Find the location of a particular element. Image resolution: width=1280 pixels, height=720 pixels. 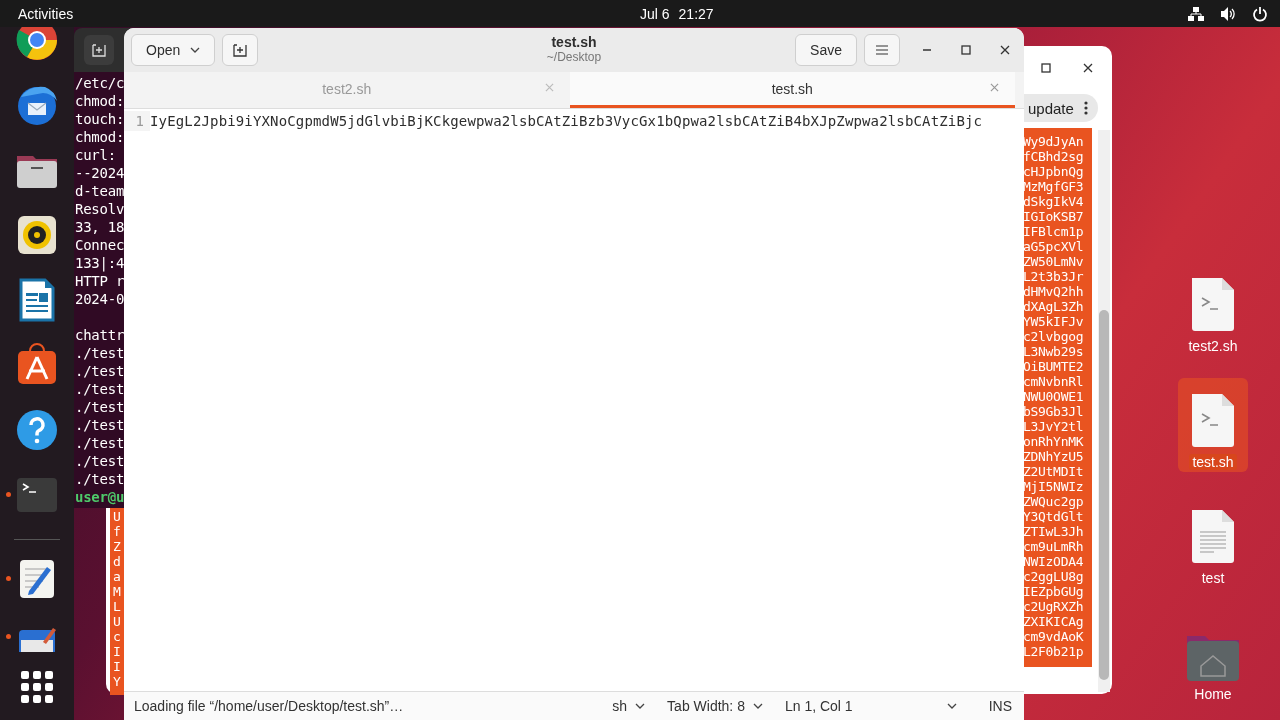

text-line: IGIoKSB7 is located at coordinates (1053, 216).